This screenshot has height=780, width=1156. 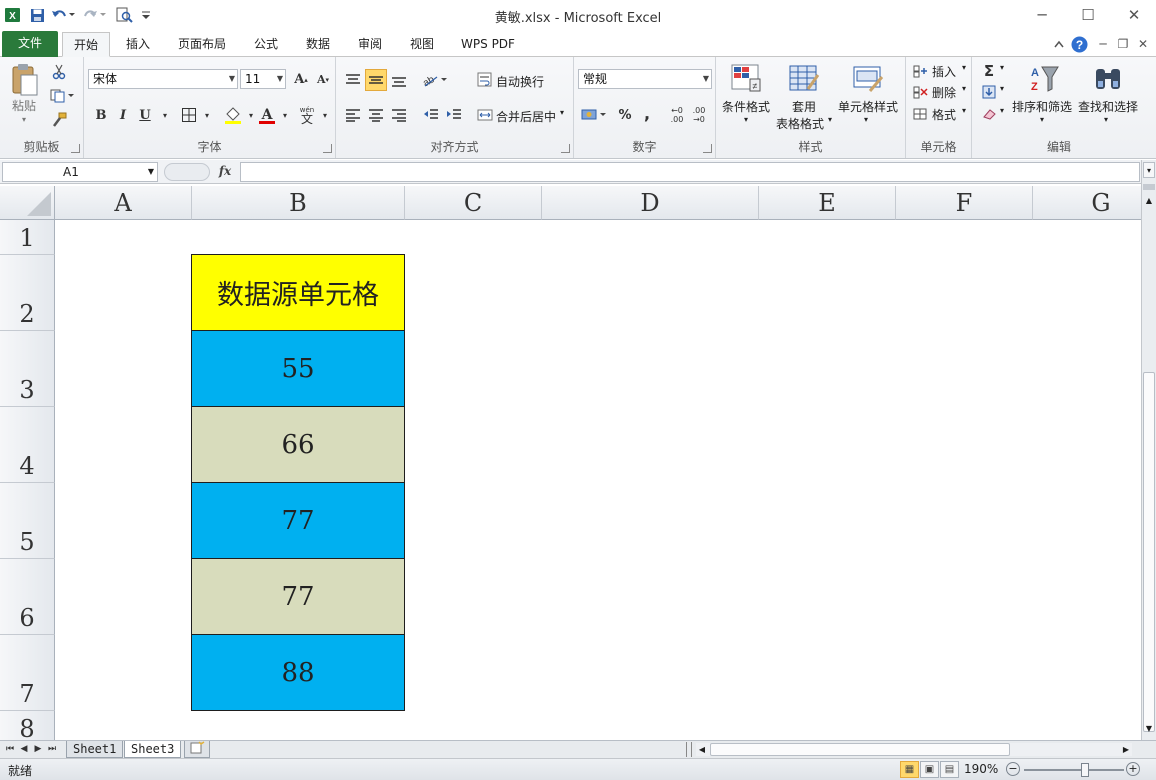 What do you see at coordinates (944, 92) in the screenshot?
I see `delete-cells-label: 删除` at bounding box center [944, 92].